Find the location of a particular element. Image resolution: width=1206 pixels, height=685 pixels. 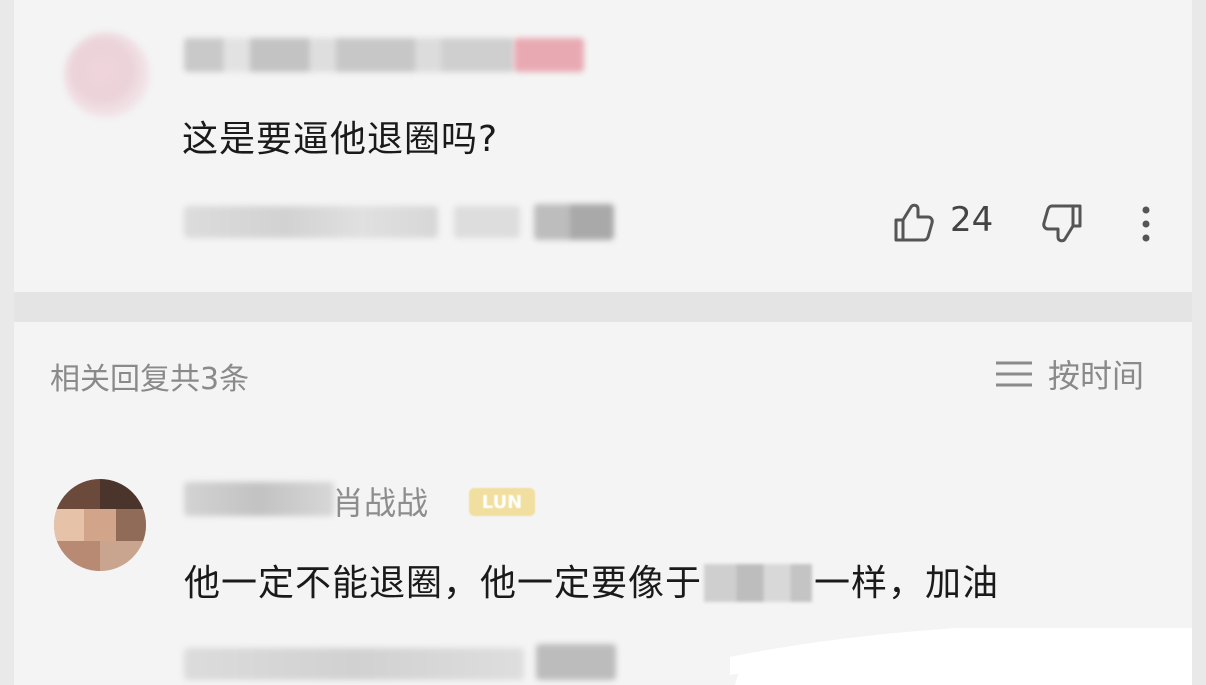

avatar is located at coordinates (107, 75).